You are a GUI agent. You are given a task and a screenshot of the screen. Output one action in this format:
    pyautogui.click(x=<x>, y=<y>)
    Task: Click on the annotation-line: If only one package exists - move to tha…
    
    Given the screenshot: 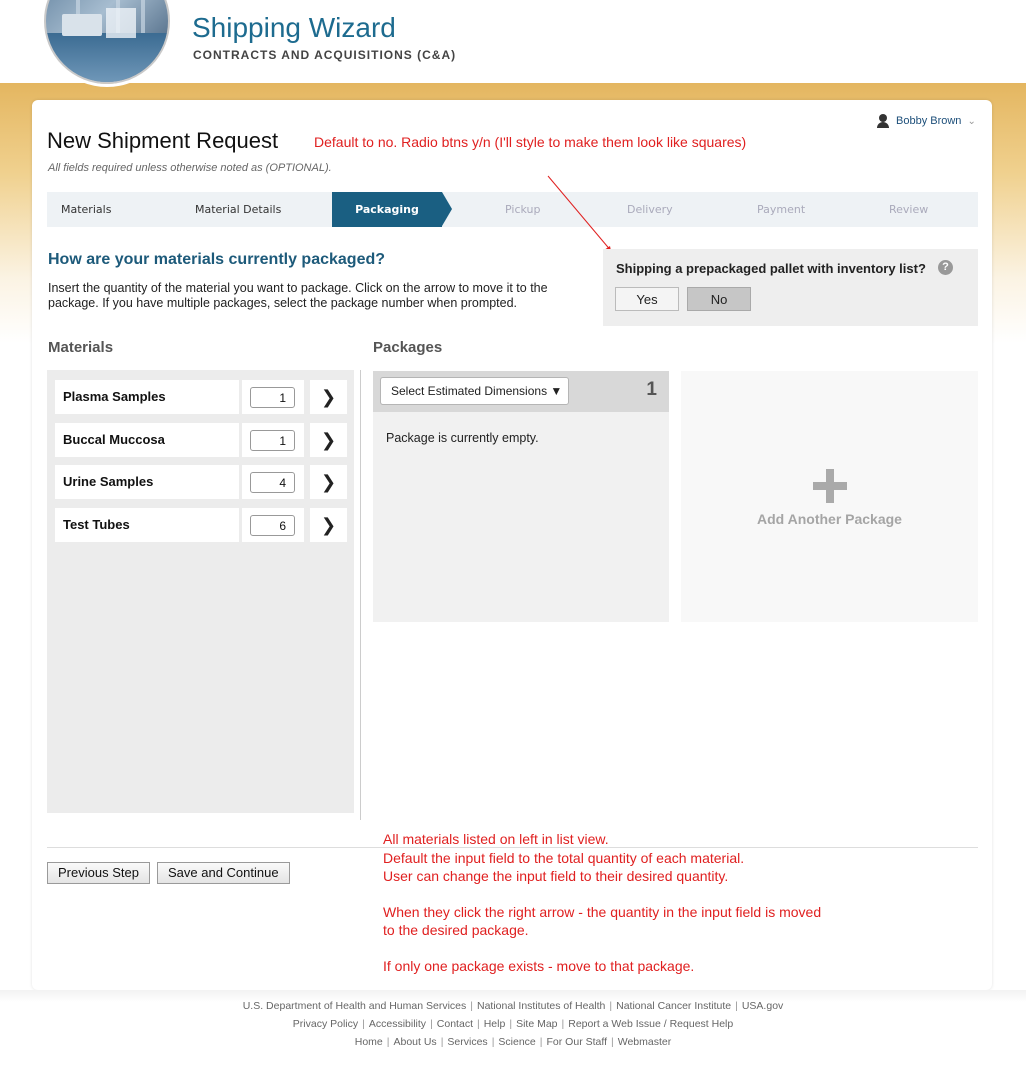 What is the action you would take?
    pyautogui.click(x=539, y=966)
    